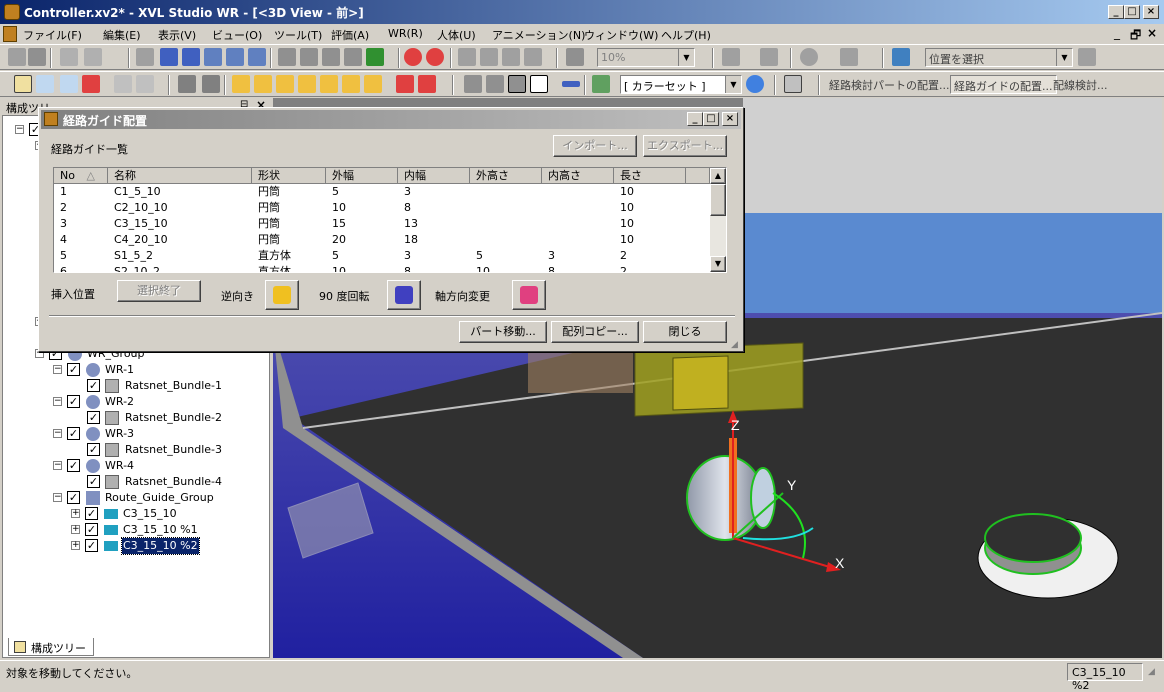  Describe the element at coordinates (45, 84) in the screenshot. I see `view-window-icon` at that location.